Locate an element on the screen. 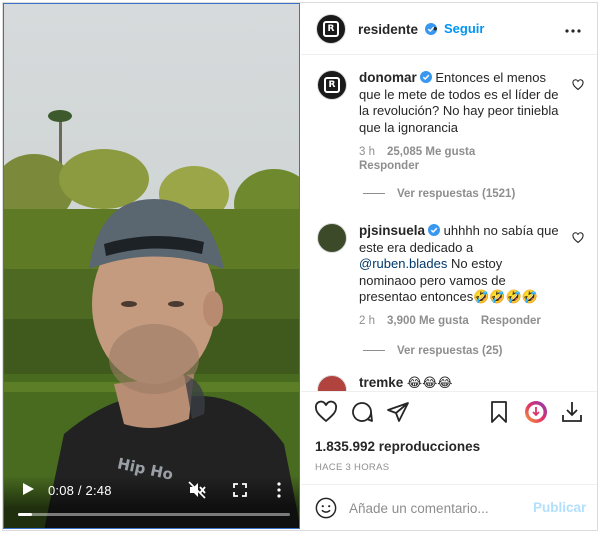  bookmark-icon is located at coordinates (499, 412).